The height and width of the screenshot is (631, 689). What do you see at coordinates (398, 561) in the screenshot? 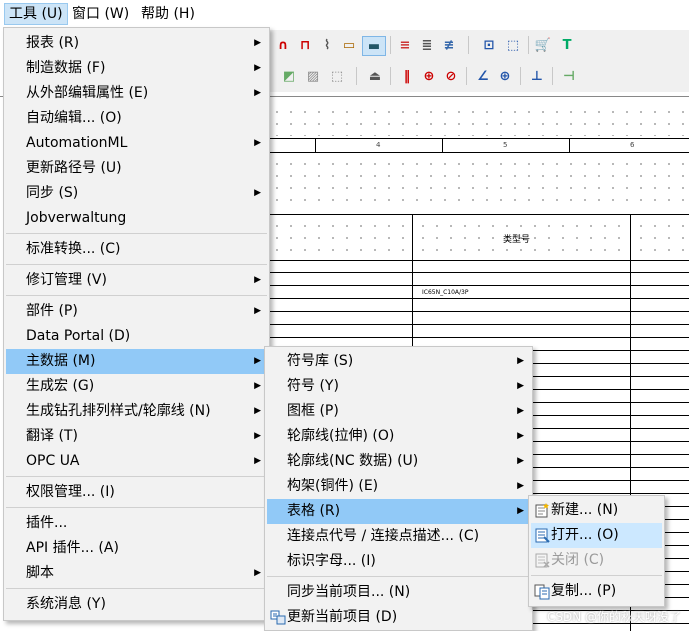
I see `menu-item-identifier-letters: 标识字母... (I)` at bounding box center [398, 561].